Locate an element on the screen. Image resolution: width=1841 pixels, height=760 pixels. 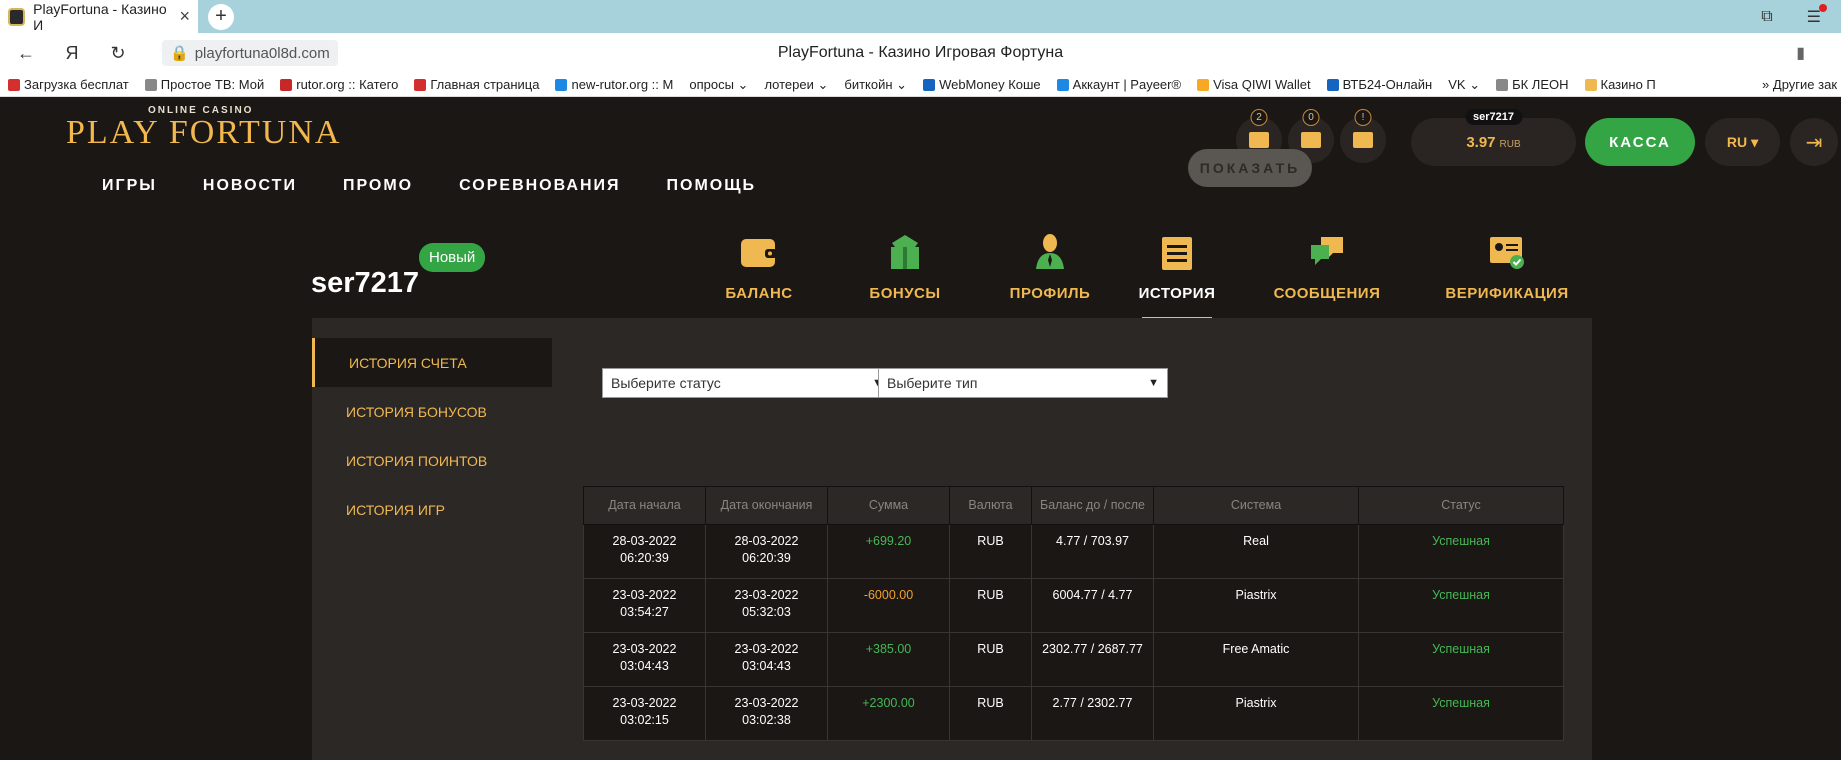
show-button: ПОКАЗАТЬ is located at coordinates (1250, 168).